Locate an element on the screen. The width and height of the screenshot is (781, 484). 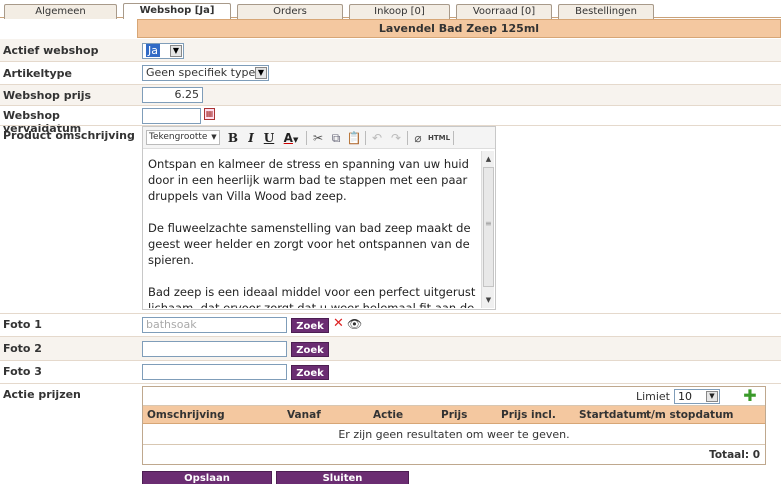
label-foto1: Foto 1 is located at coordinates (22, 324).